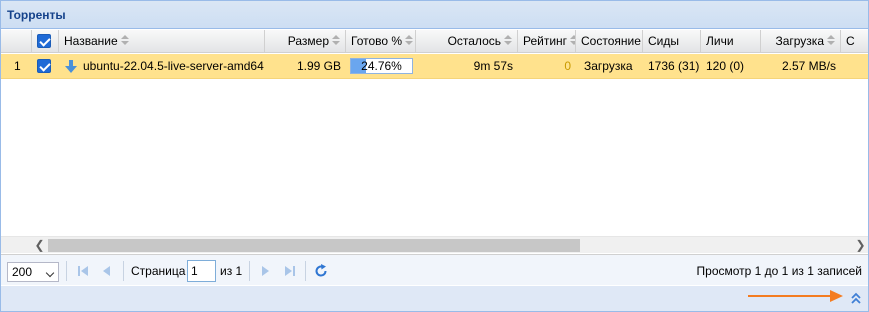  I want to click on header-done: Готово %, so click(381, 41).